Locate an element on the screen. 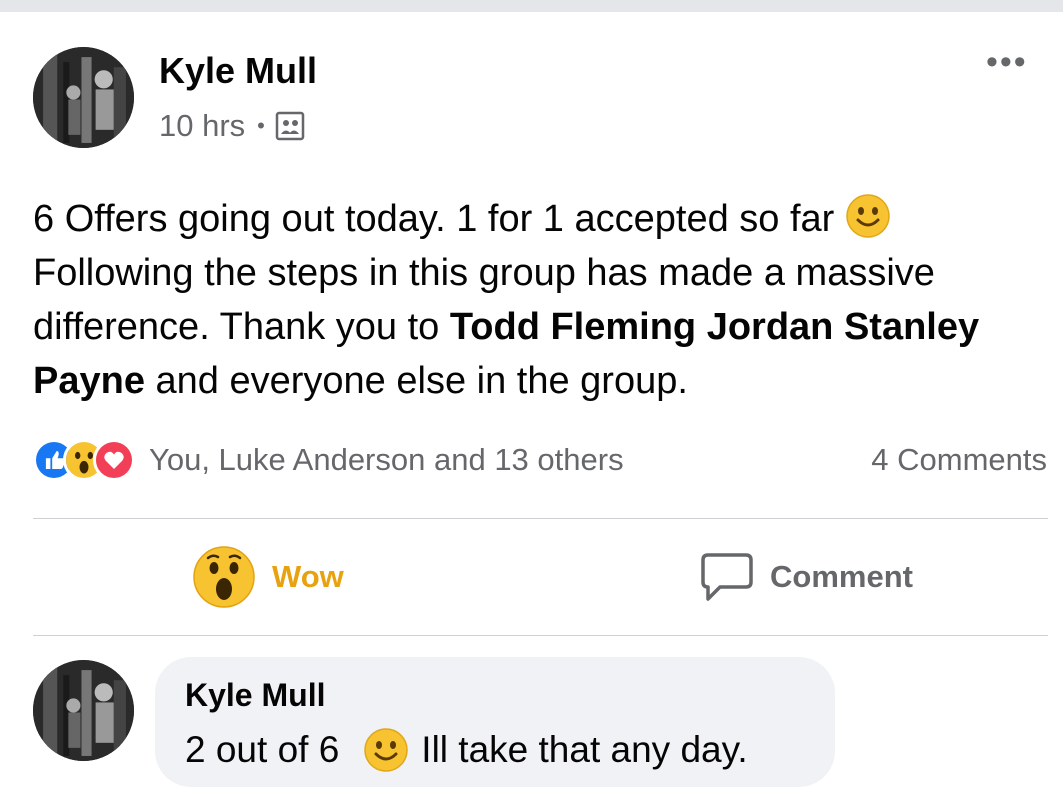 The image size is (1063, 810). top-separator-bar is located at coordinates (531, 6).